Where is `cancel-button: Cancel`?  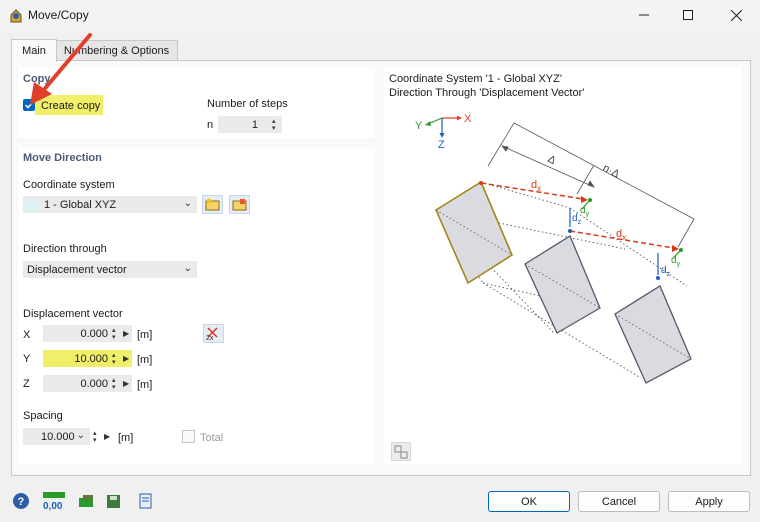 cancel-button: Cancel is located at coordinates (619, 501).